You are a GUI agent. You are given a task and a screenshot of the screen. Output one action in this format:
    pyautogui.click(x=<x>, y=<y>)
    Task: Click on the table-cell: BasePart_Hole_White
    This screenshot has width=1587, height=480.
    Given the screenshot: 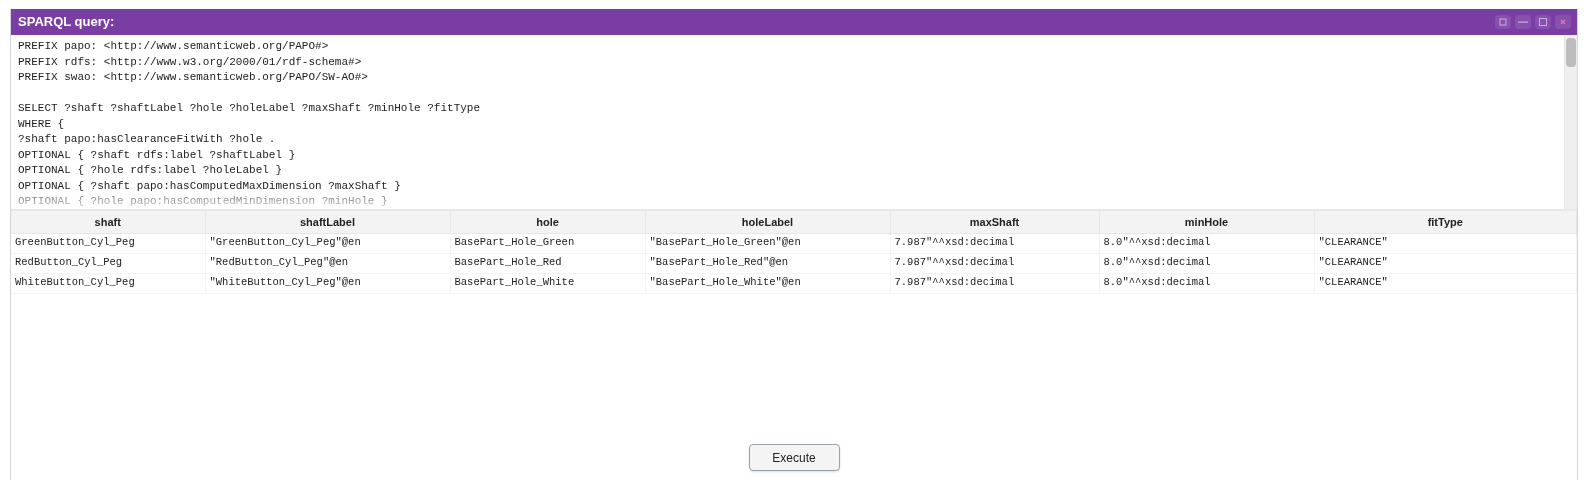 What is the action you would take?
    pyautogui.click(x=547, y=283)
    